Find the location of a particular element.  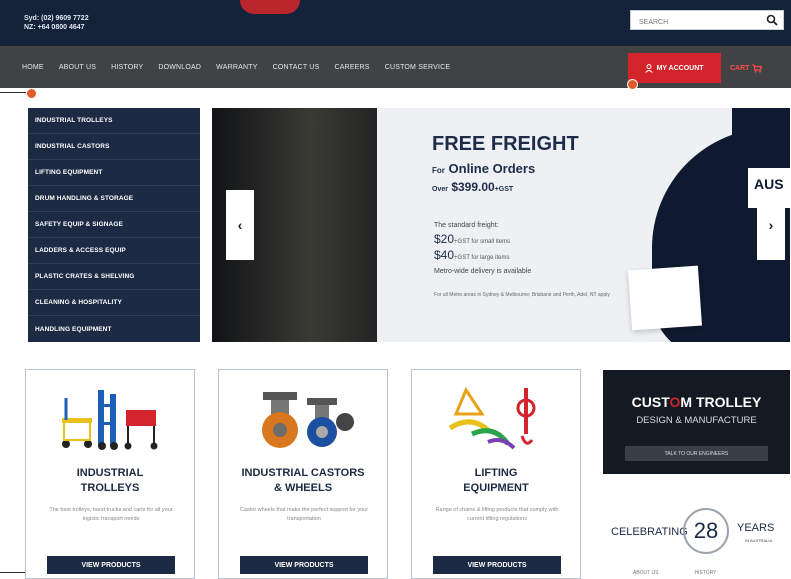

banner-next-arrow: › is located at coordinates (771, 225).